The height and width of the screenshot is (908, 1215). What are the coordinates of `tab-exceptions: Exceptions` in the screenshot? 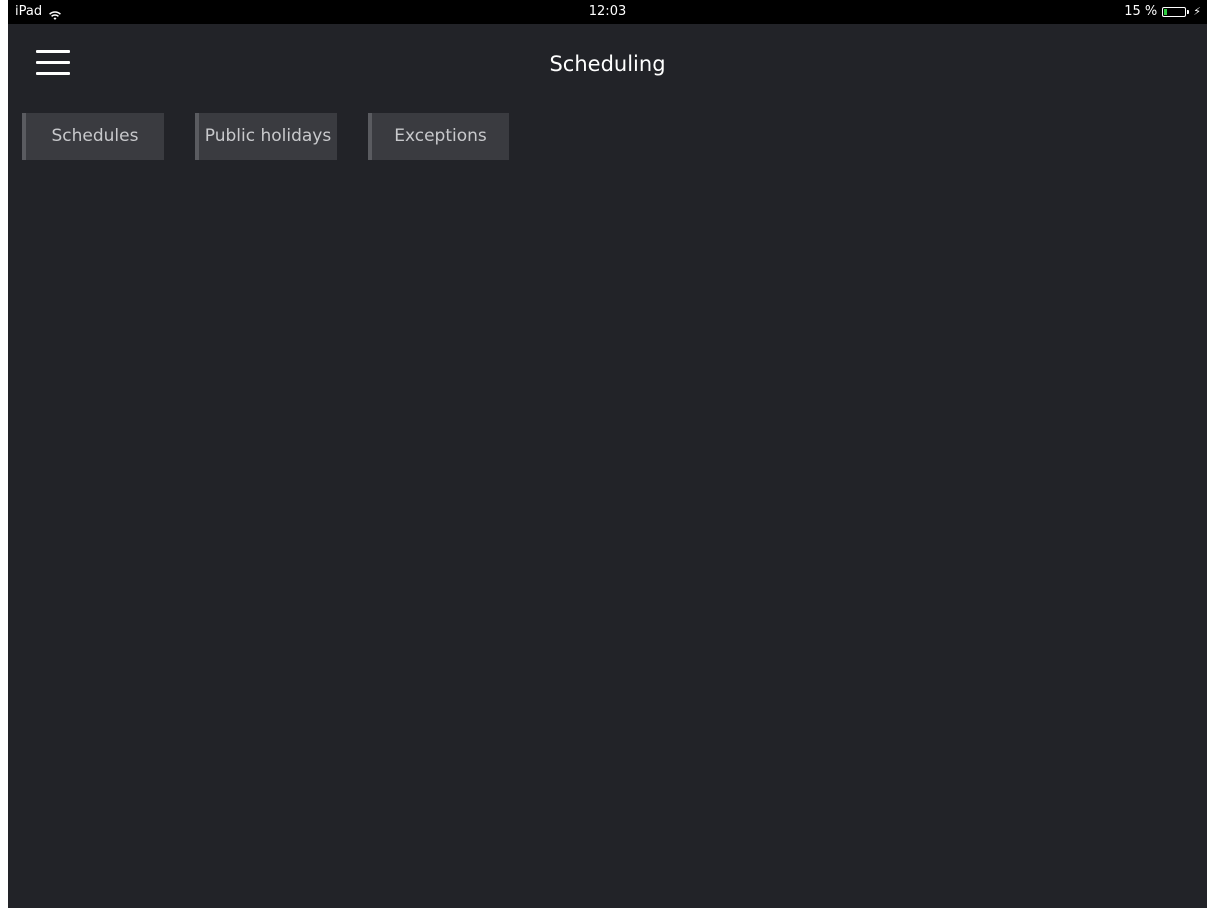 It's located at (438, 136).